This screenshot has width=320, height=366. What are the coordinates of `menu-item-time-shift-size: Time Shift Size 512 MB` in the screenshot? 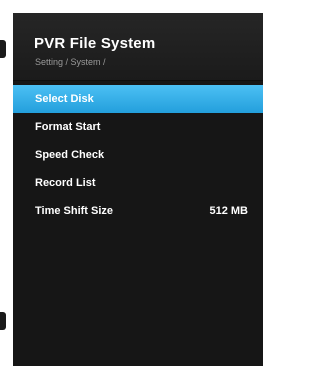 It's located at (138, 211).